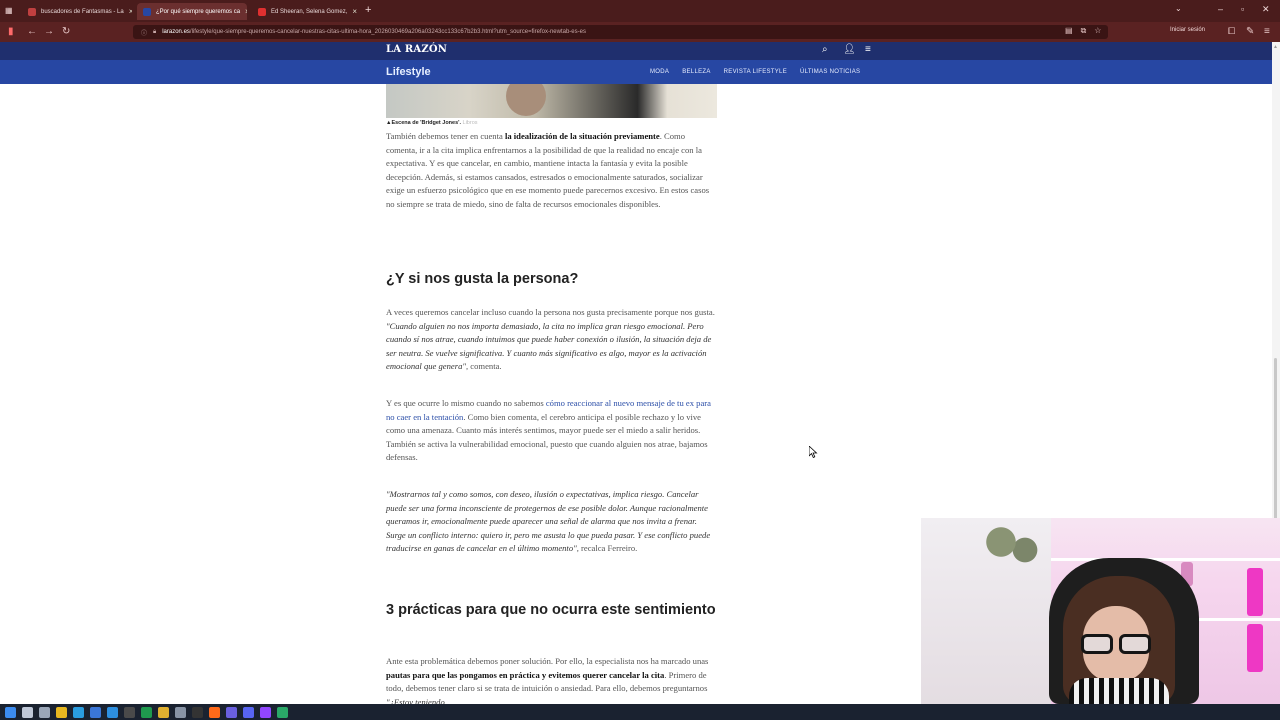 The height and width of the screenshot is (720, 1280). I want to click on tab-buscadores: buscadores de Fantasmas - La ×, so click(77, 11).